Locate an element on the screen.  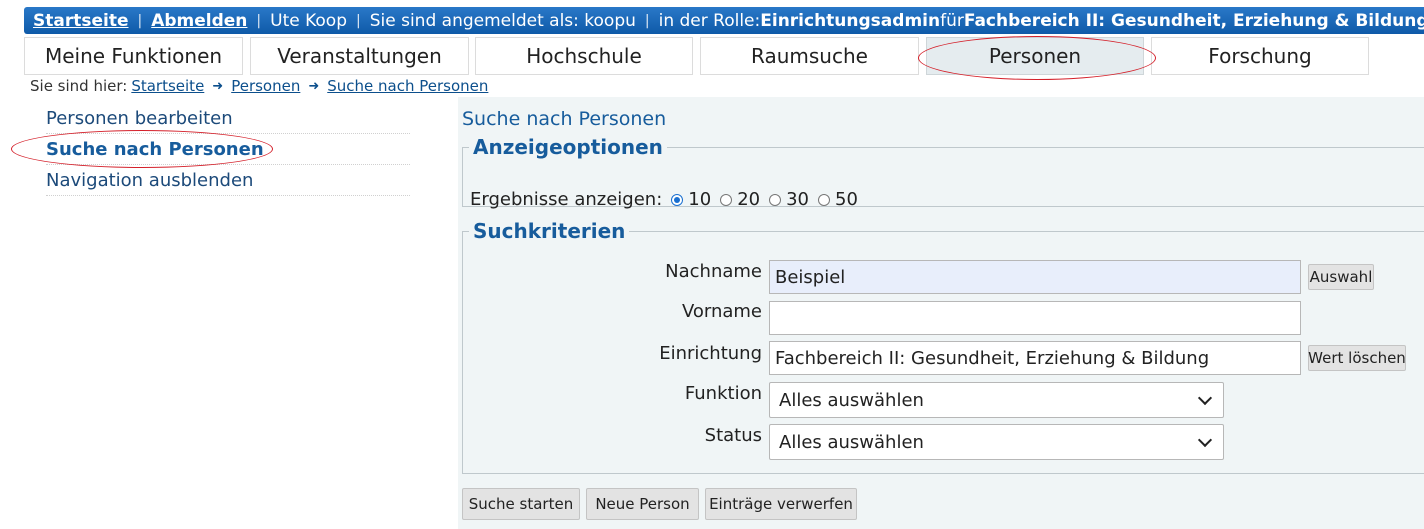
breadcrumb-item-suche: Suche nach Personen is located at coordinates (407, 86).